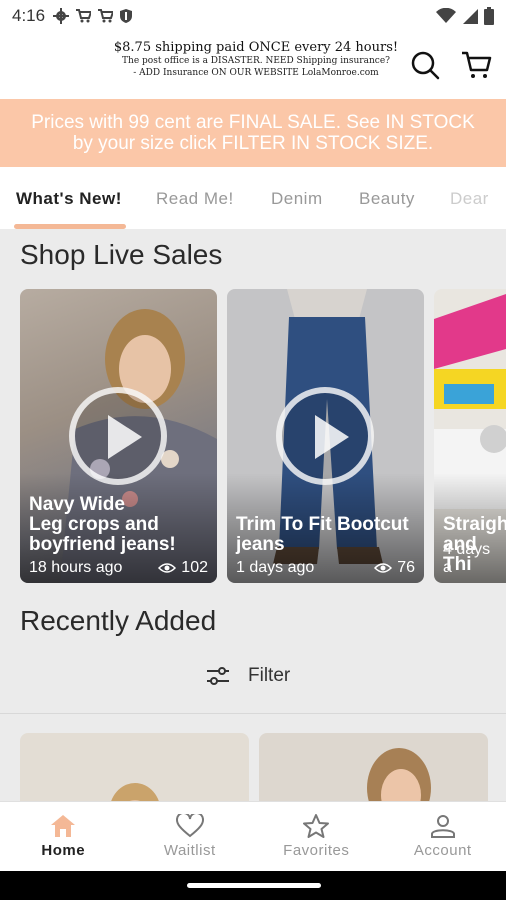  I want to click on live-sale-title-line: boyfriend jeans!, so click(102, 544).